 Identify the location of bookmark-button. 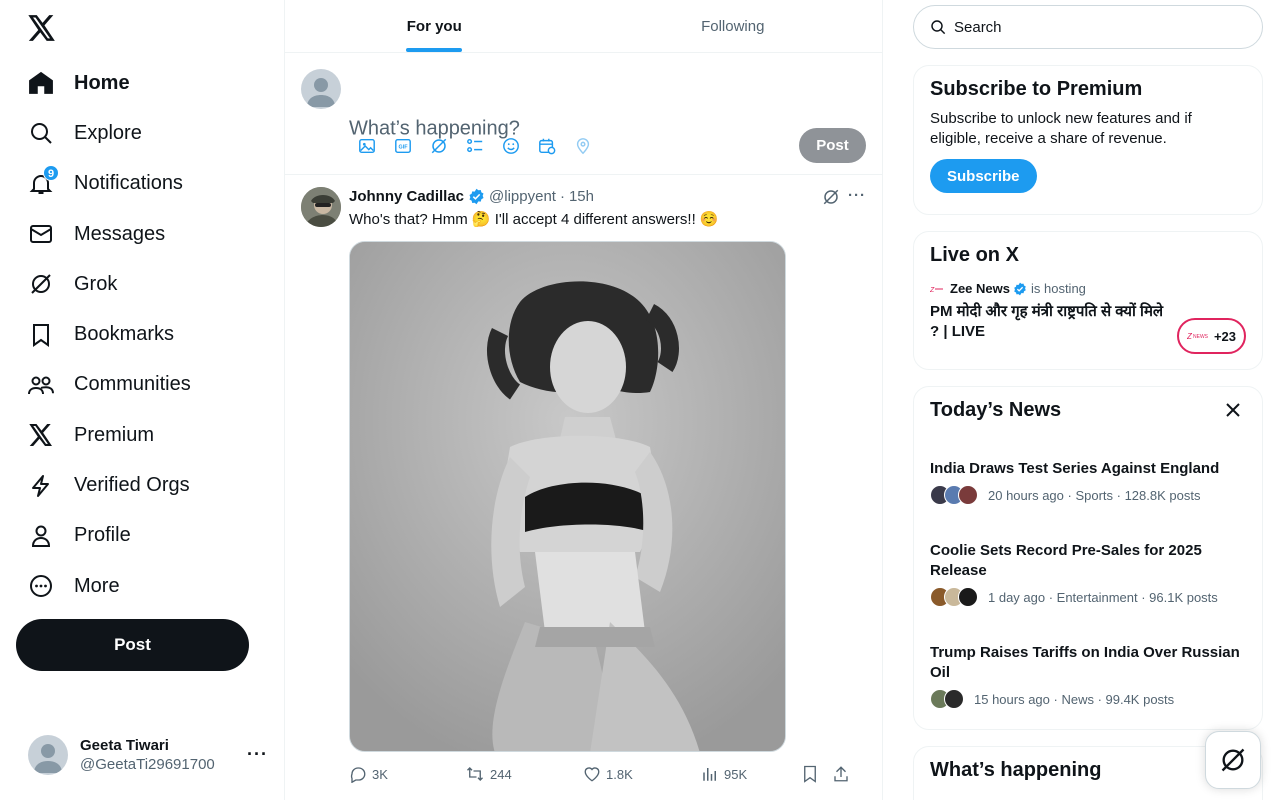
(810, 774).